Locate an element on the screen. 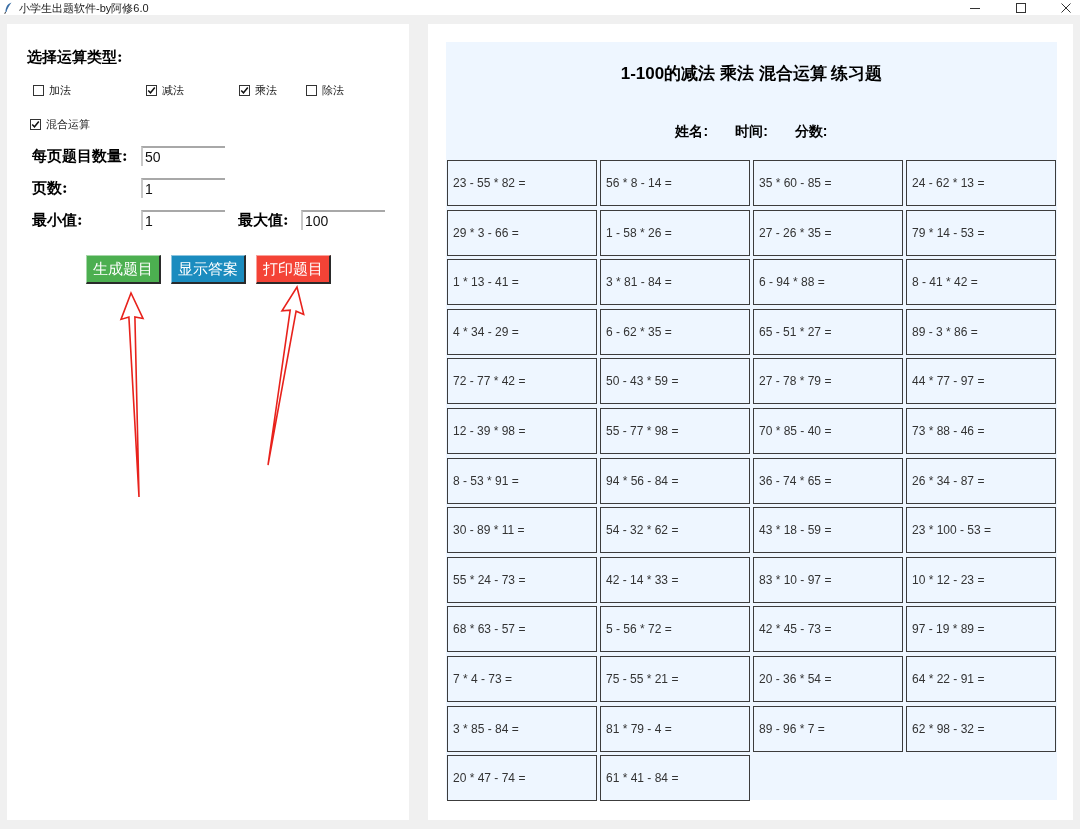  problem-cell: 7 * 4 - 73 = is located at coordinates (522, 678).